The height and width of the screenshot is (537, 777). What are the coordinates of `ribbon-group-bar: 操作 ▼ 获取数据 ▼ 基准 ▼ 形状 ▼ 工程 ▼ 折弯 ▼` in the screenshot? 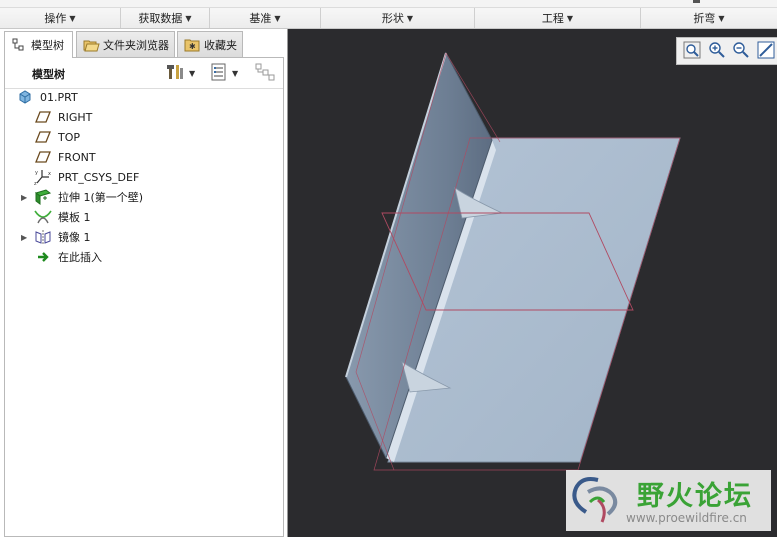 It's located at (388, 14).